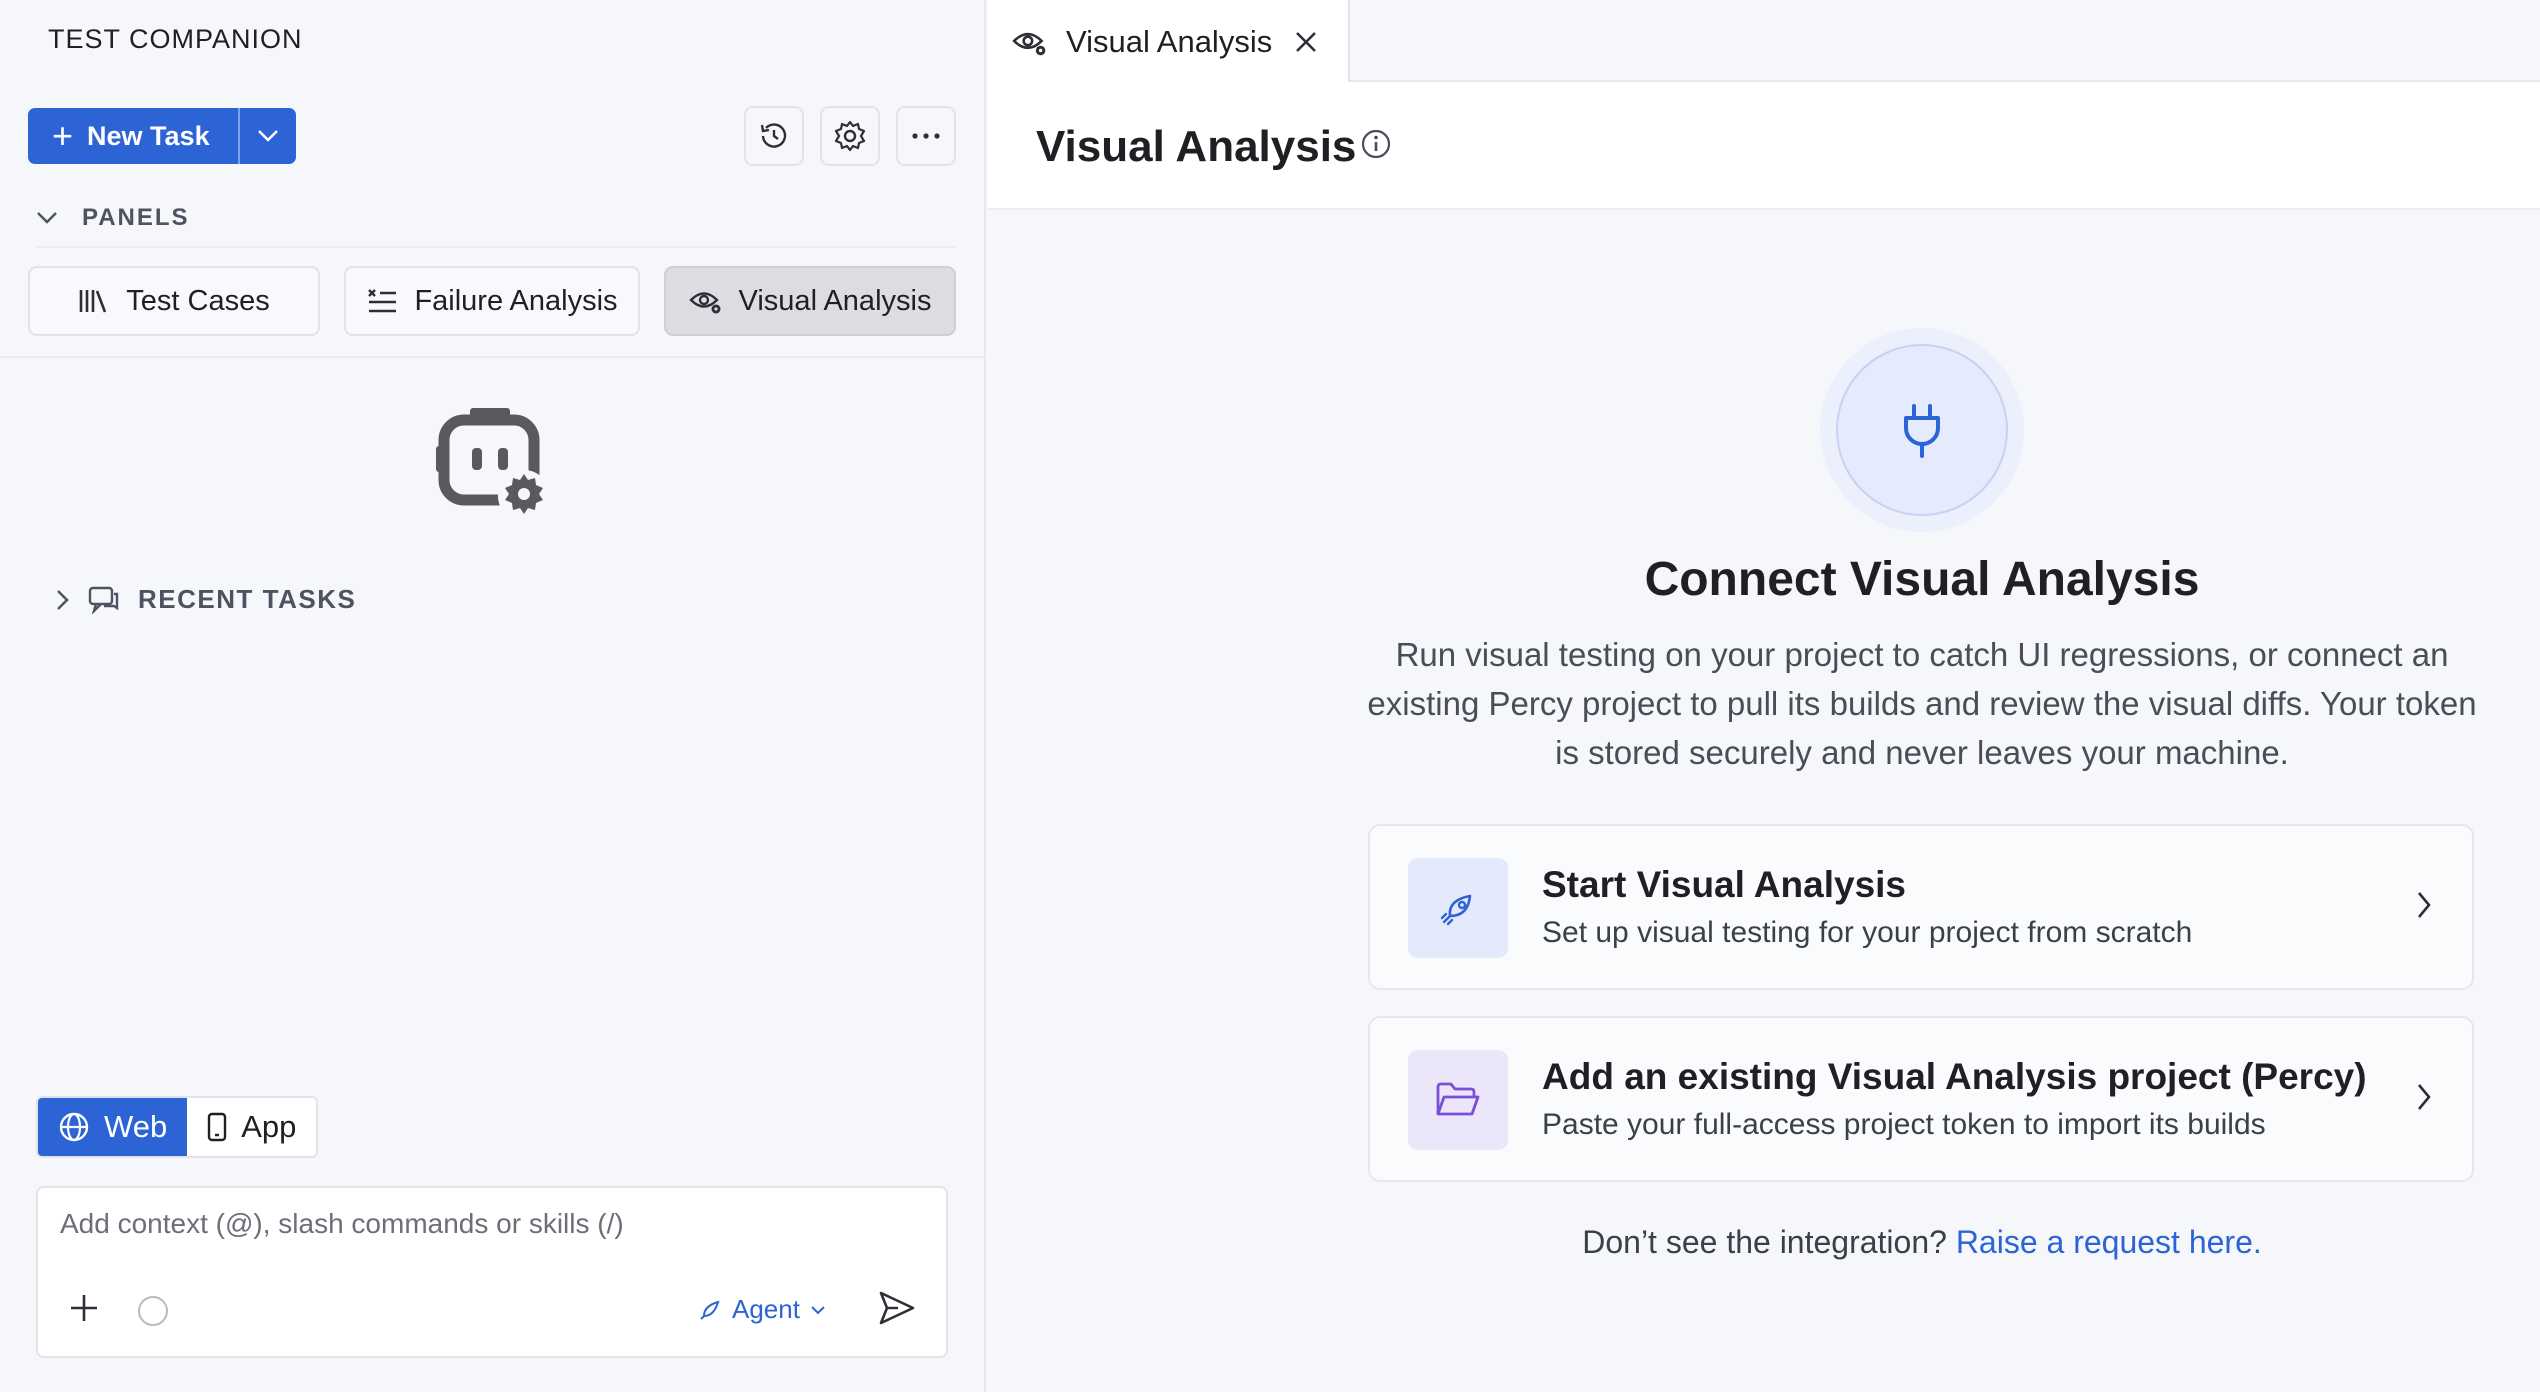  I want to click on tab-visual-analysis: Visual Analysis, so click(1169, 42).